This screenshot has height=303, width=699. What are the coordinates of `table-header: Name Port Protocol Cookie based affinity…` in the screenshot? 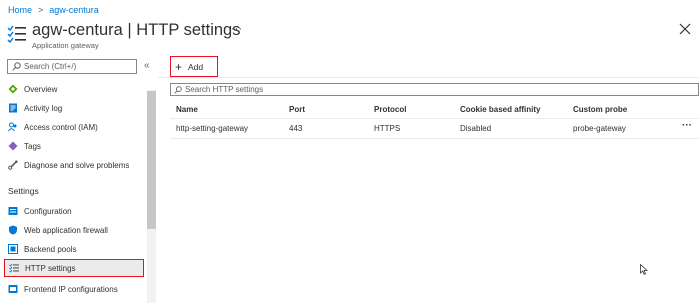 It's located at (434, 110).